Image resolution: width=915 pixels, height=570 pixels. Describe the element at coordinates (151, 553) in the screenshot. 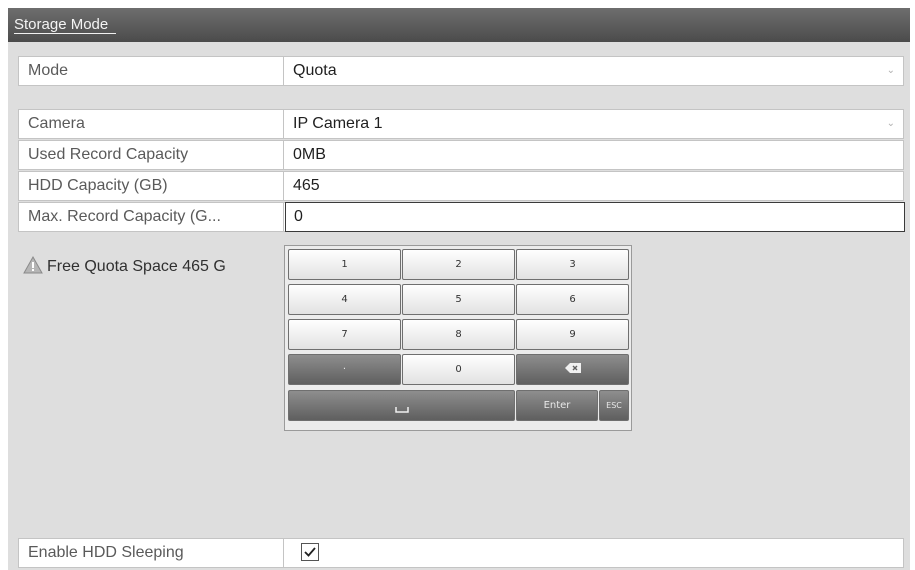

I see `hdd-sleep-label: Enable HDD Sleeping` at that location.